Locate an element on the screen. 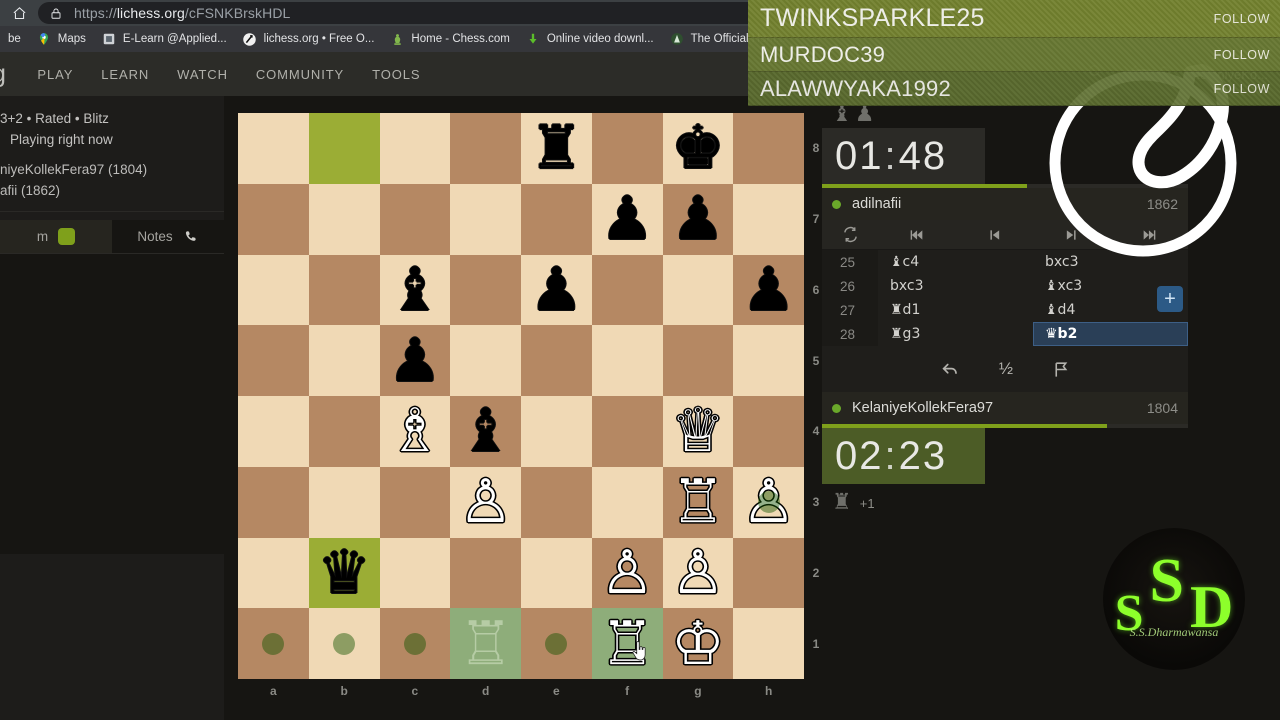 Image resolution: width=1280 pixels, height=720 pixels. last-move-icon is located at coordinates (1150, 235).